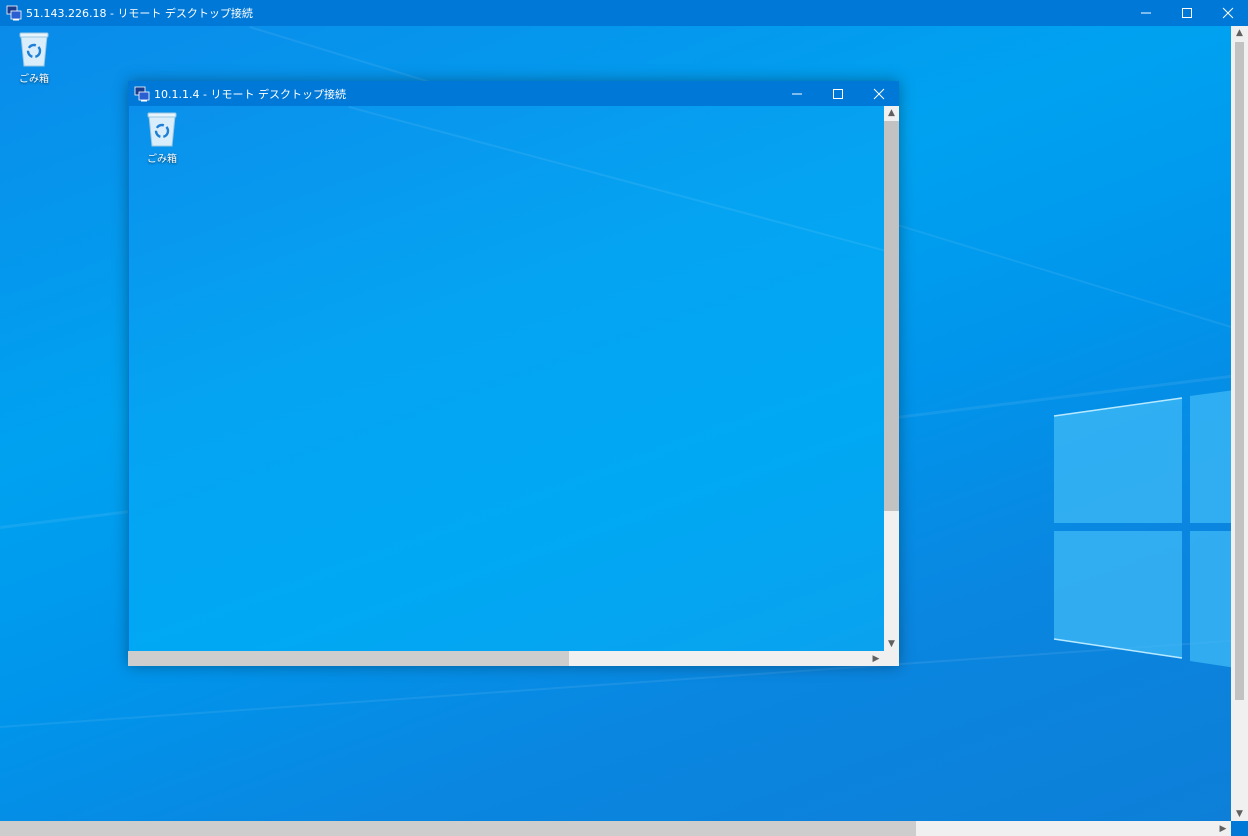  I want to click on outer-close-button, so click(1227, 13).